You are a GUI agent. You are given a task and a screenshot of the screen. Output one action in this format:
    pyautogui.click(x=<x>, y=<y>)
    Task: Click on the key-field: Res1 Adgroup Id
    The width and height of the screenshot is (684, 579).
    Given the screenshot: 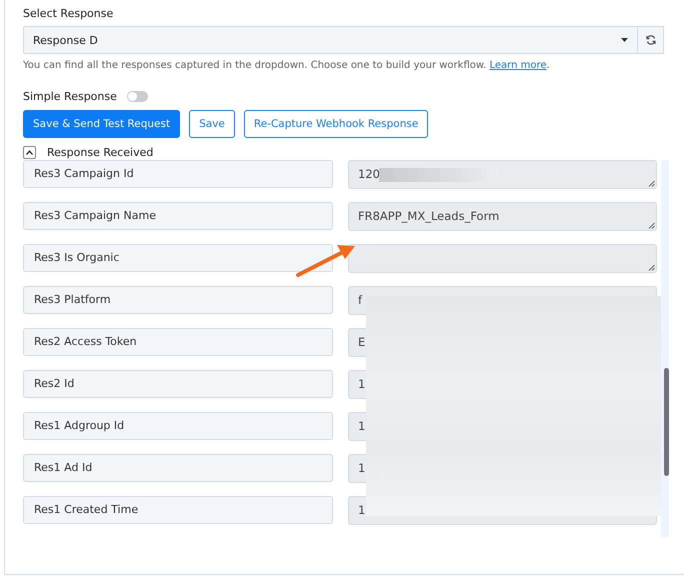 What is the action you would take?
    pyautogui.click(x=178, y=426)
    